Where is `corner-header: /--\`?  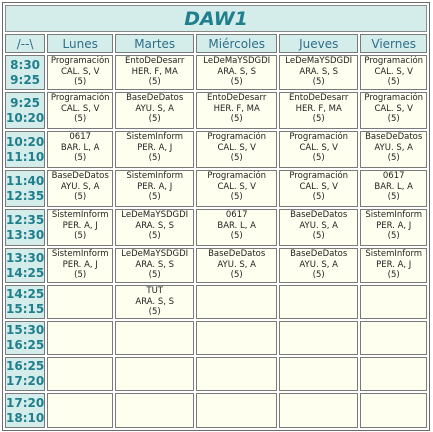 corner-header: /--\ is located at coordinates (25, 43).